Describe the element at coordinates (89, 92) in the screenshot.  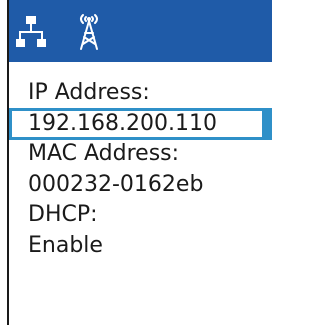
I see `ip-address-label: IP Address:` at that location.